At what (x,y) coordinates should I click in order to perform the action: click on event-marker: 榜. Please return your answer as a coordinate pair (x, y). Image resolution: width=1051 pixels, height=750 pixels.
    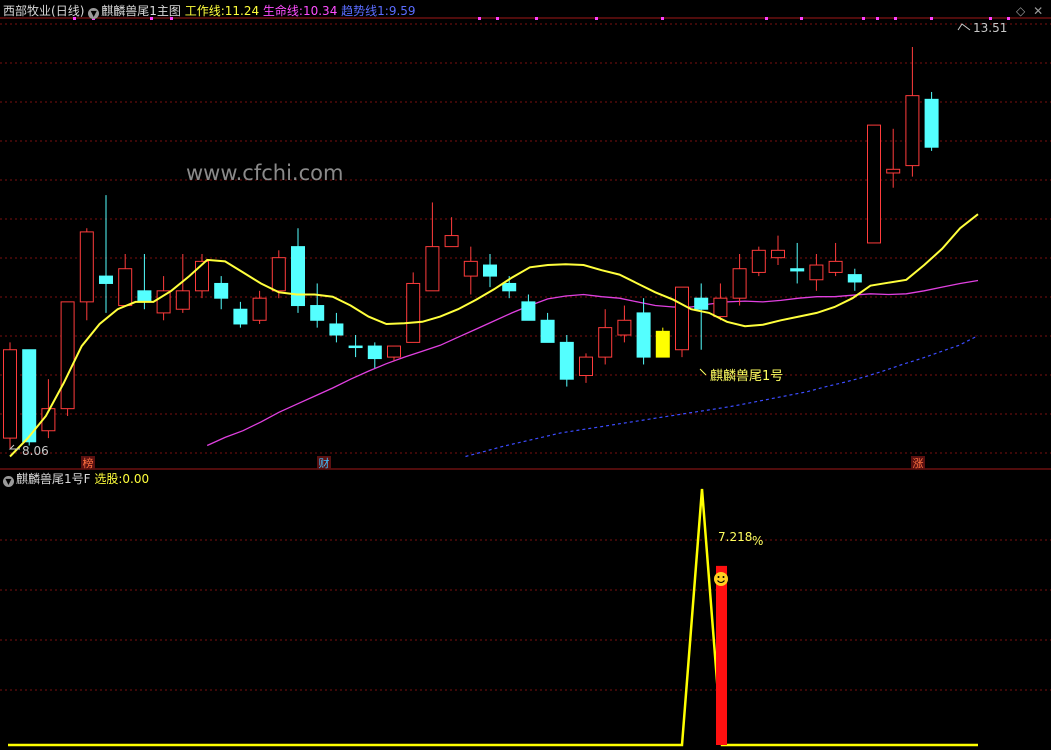
    Looking at the image, I should click on (88, 463).